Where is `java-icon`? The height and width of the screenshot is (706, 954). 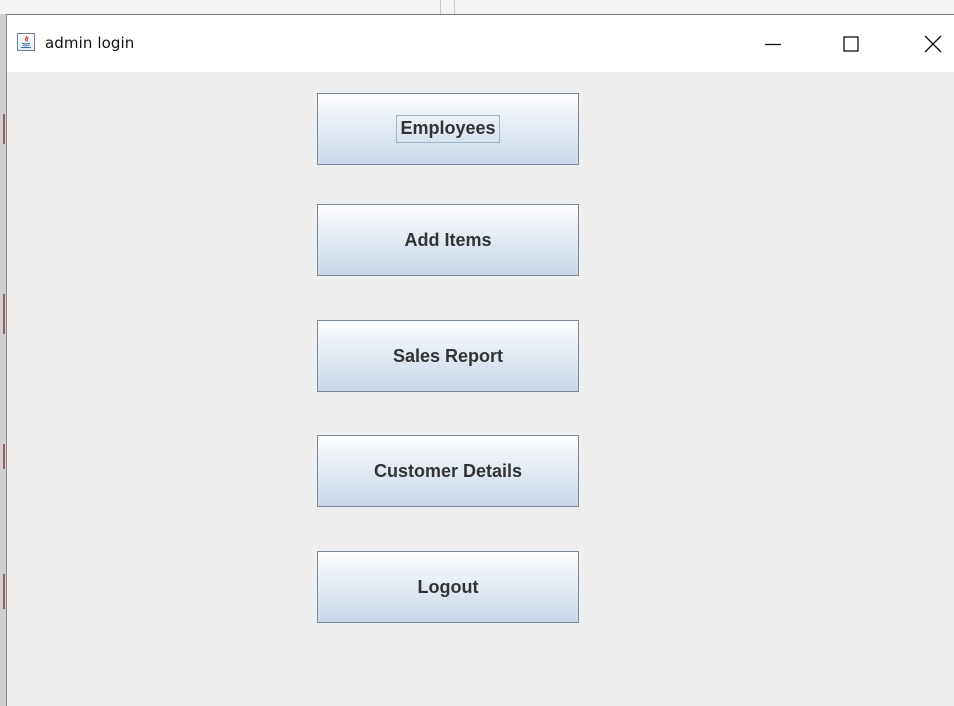 java-icon is located at coordinates (26, 42).